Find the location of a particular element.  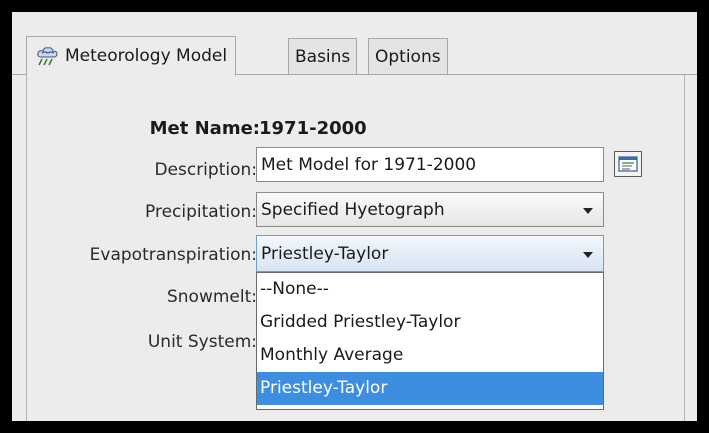

evapotranspiration-label: Evapotranspiration: is located at coordinates (173, 255).